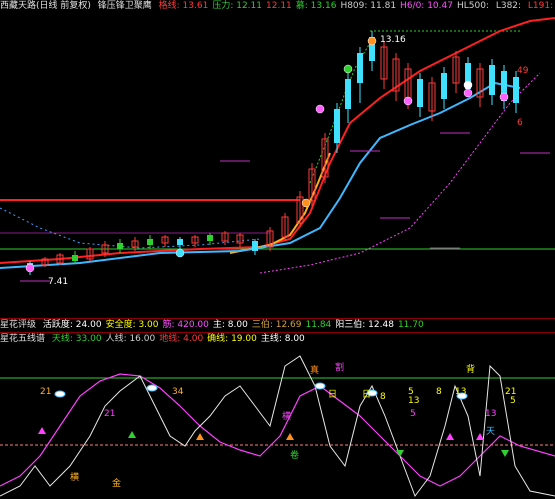 The height and width of the screenshot is (499, 555). What do you see at coordinates (364, 325) in the screenshot?
I see `mid-indicator-item: 阳三伯: 12.48` at bounding box center [364, 325].